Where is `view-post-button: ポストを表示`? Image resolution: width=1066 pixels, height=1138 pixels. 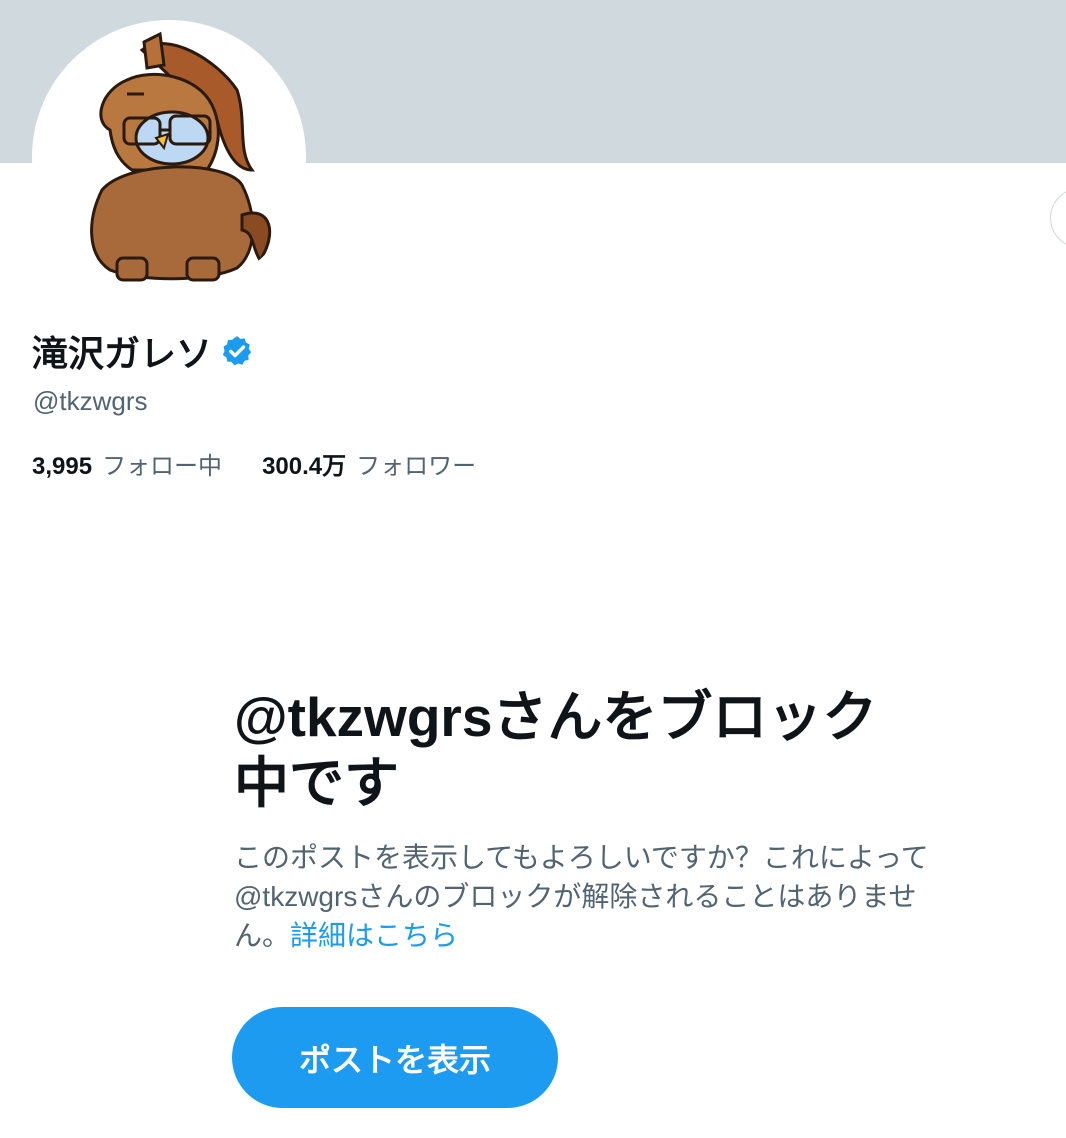 view-post-button: ポストを表示 is located at coordinates (395, 1057).